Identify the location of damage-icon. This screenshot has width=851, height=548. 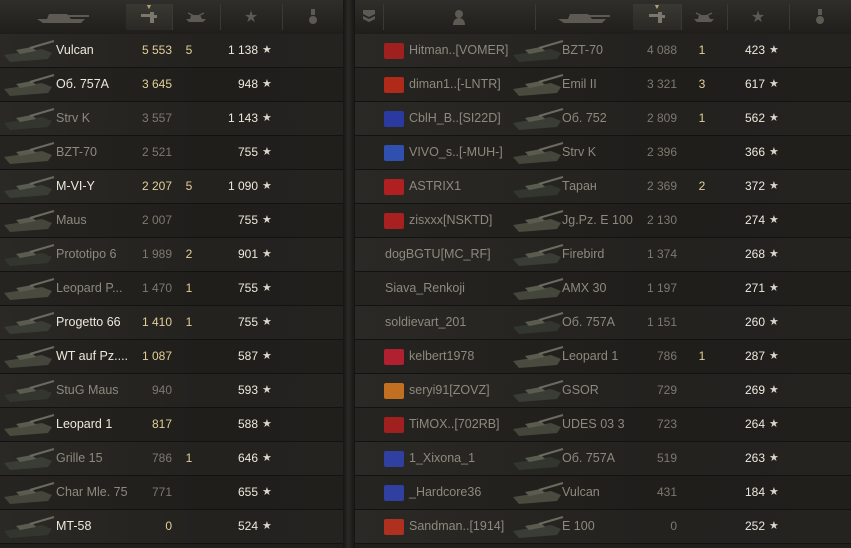
(657, 17).